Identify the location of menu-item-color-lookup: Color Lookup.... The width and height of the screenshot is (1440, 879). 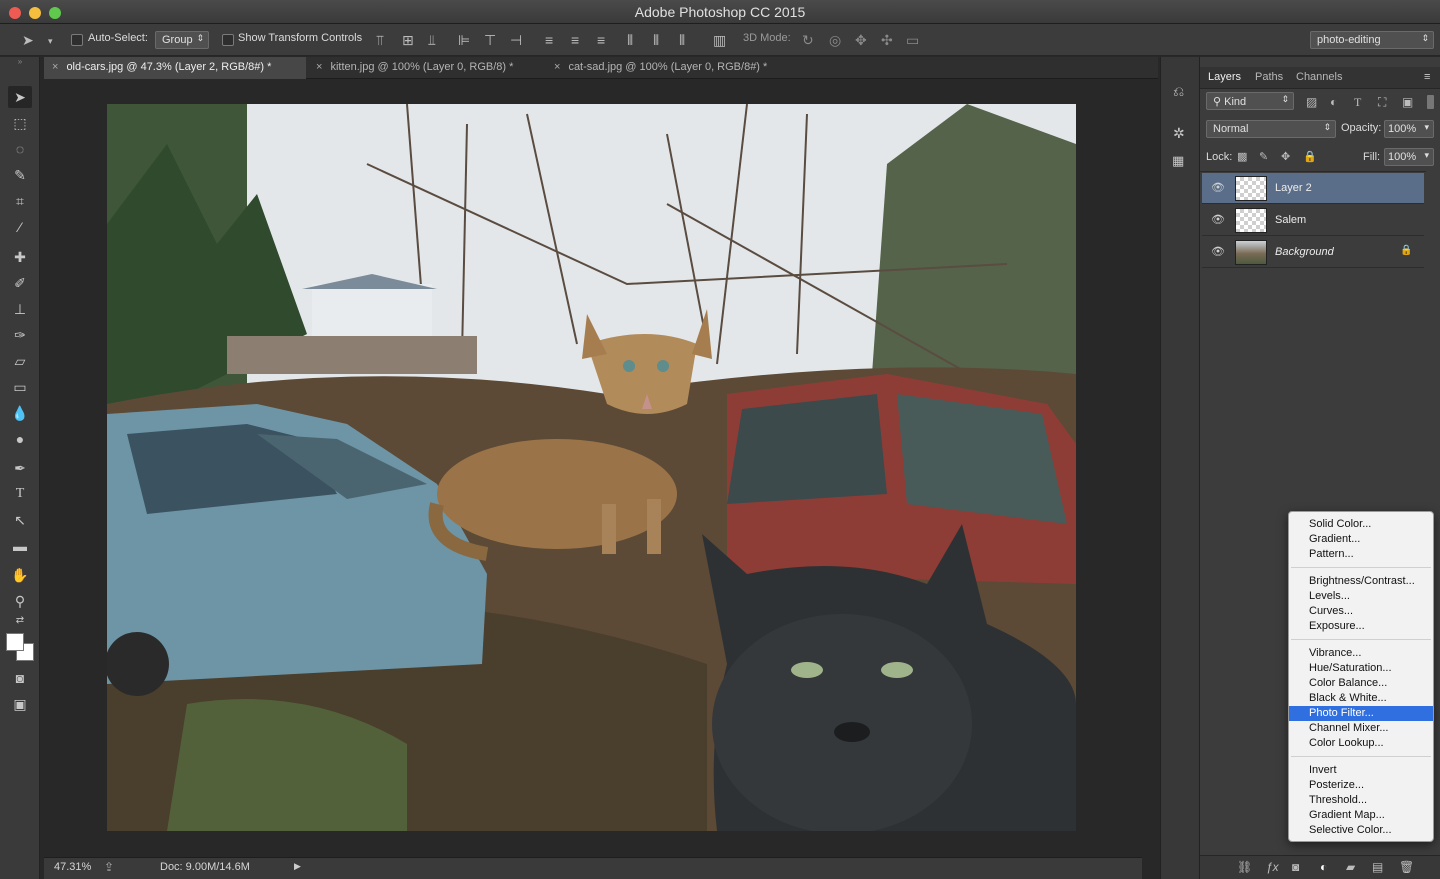
(1361, 743).